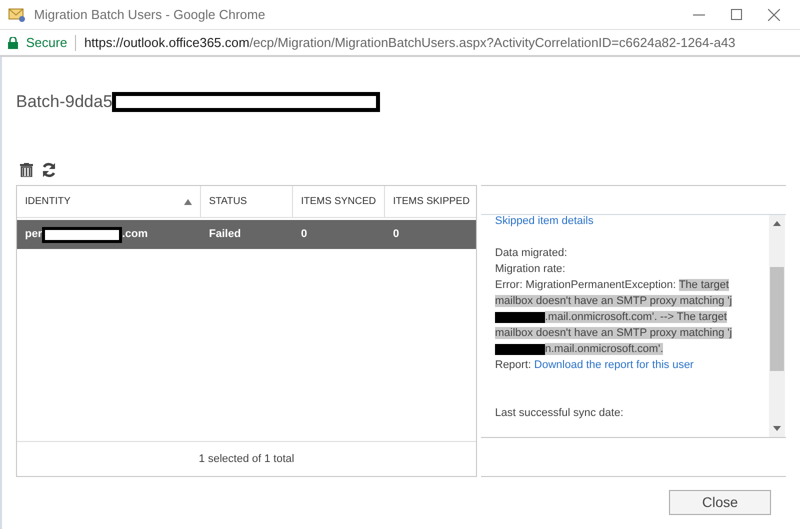  Describe the element at coordinates (150, 15) in the screenshot. I see `window-title: Migration Batch Users - Google Chrome` at that location.